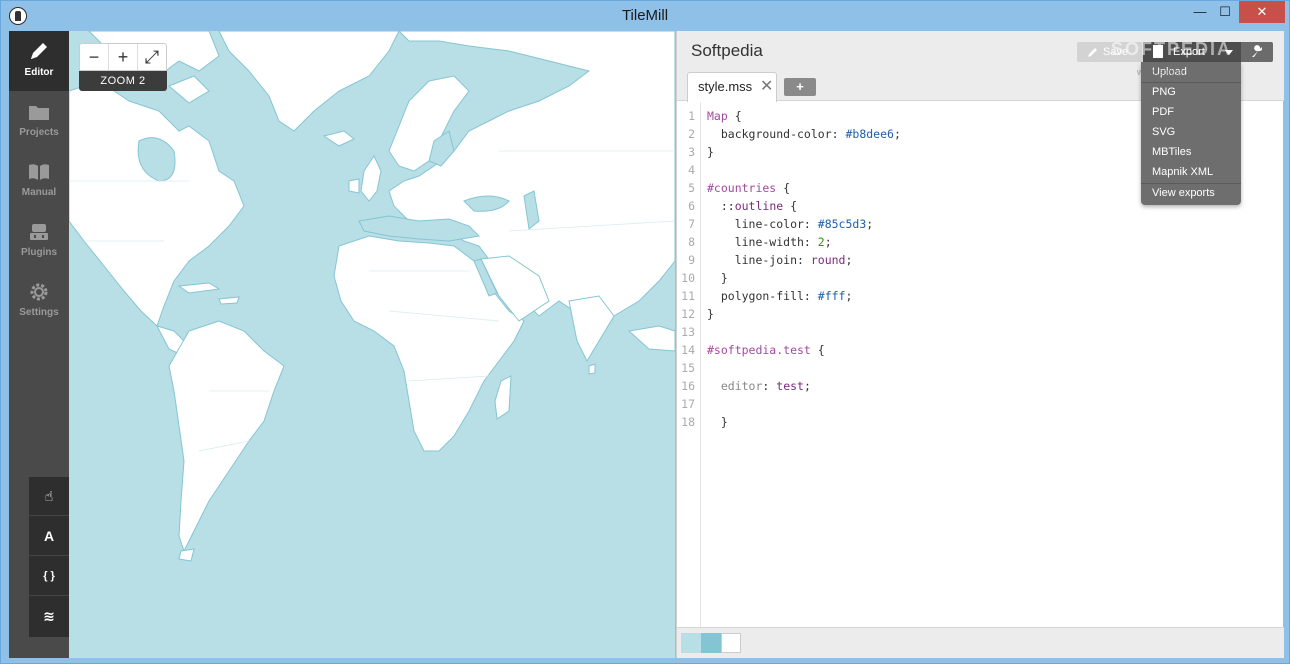  I want to click on line-number: 13, so click(688, 332).